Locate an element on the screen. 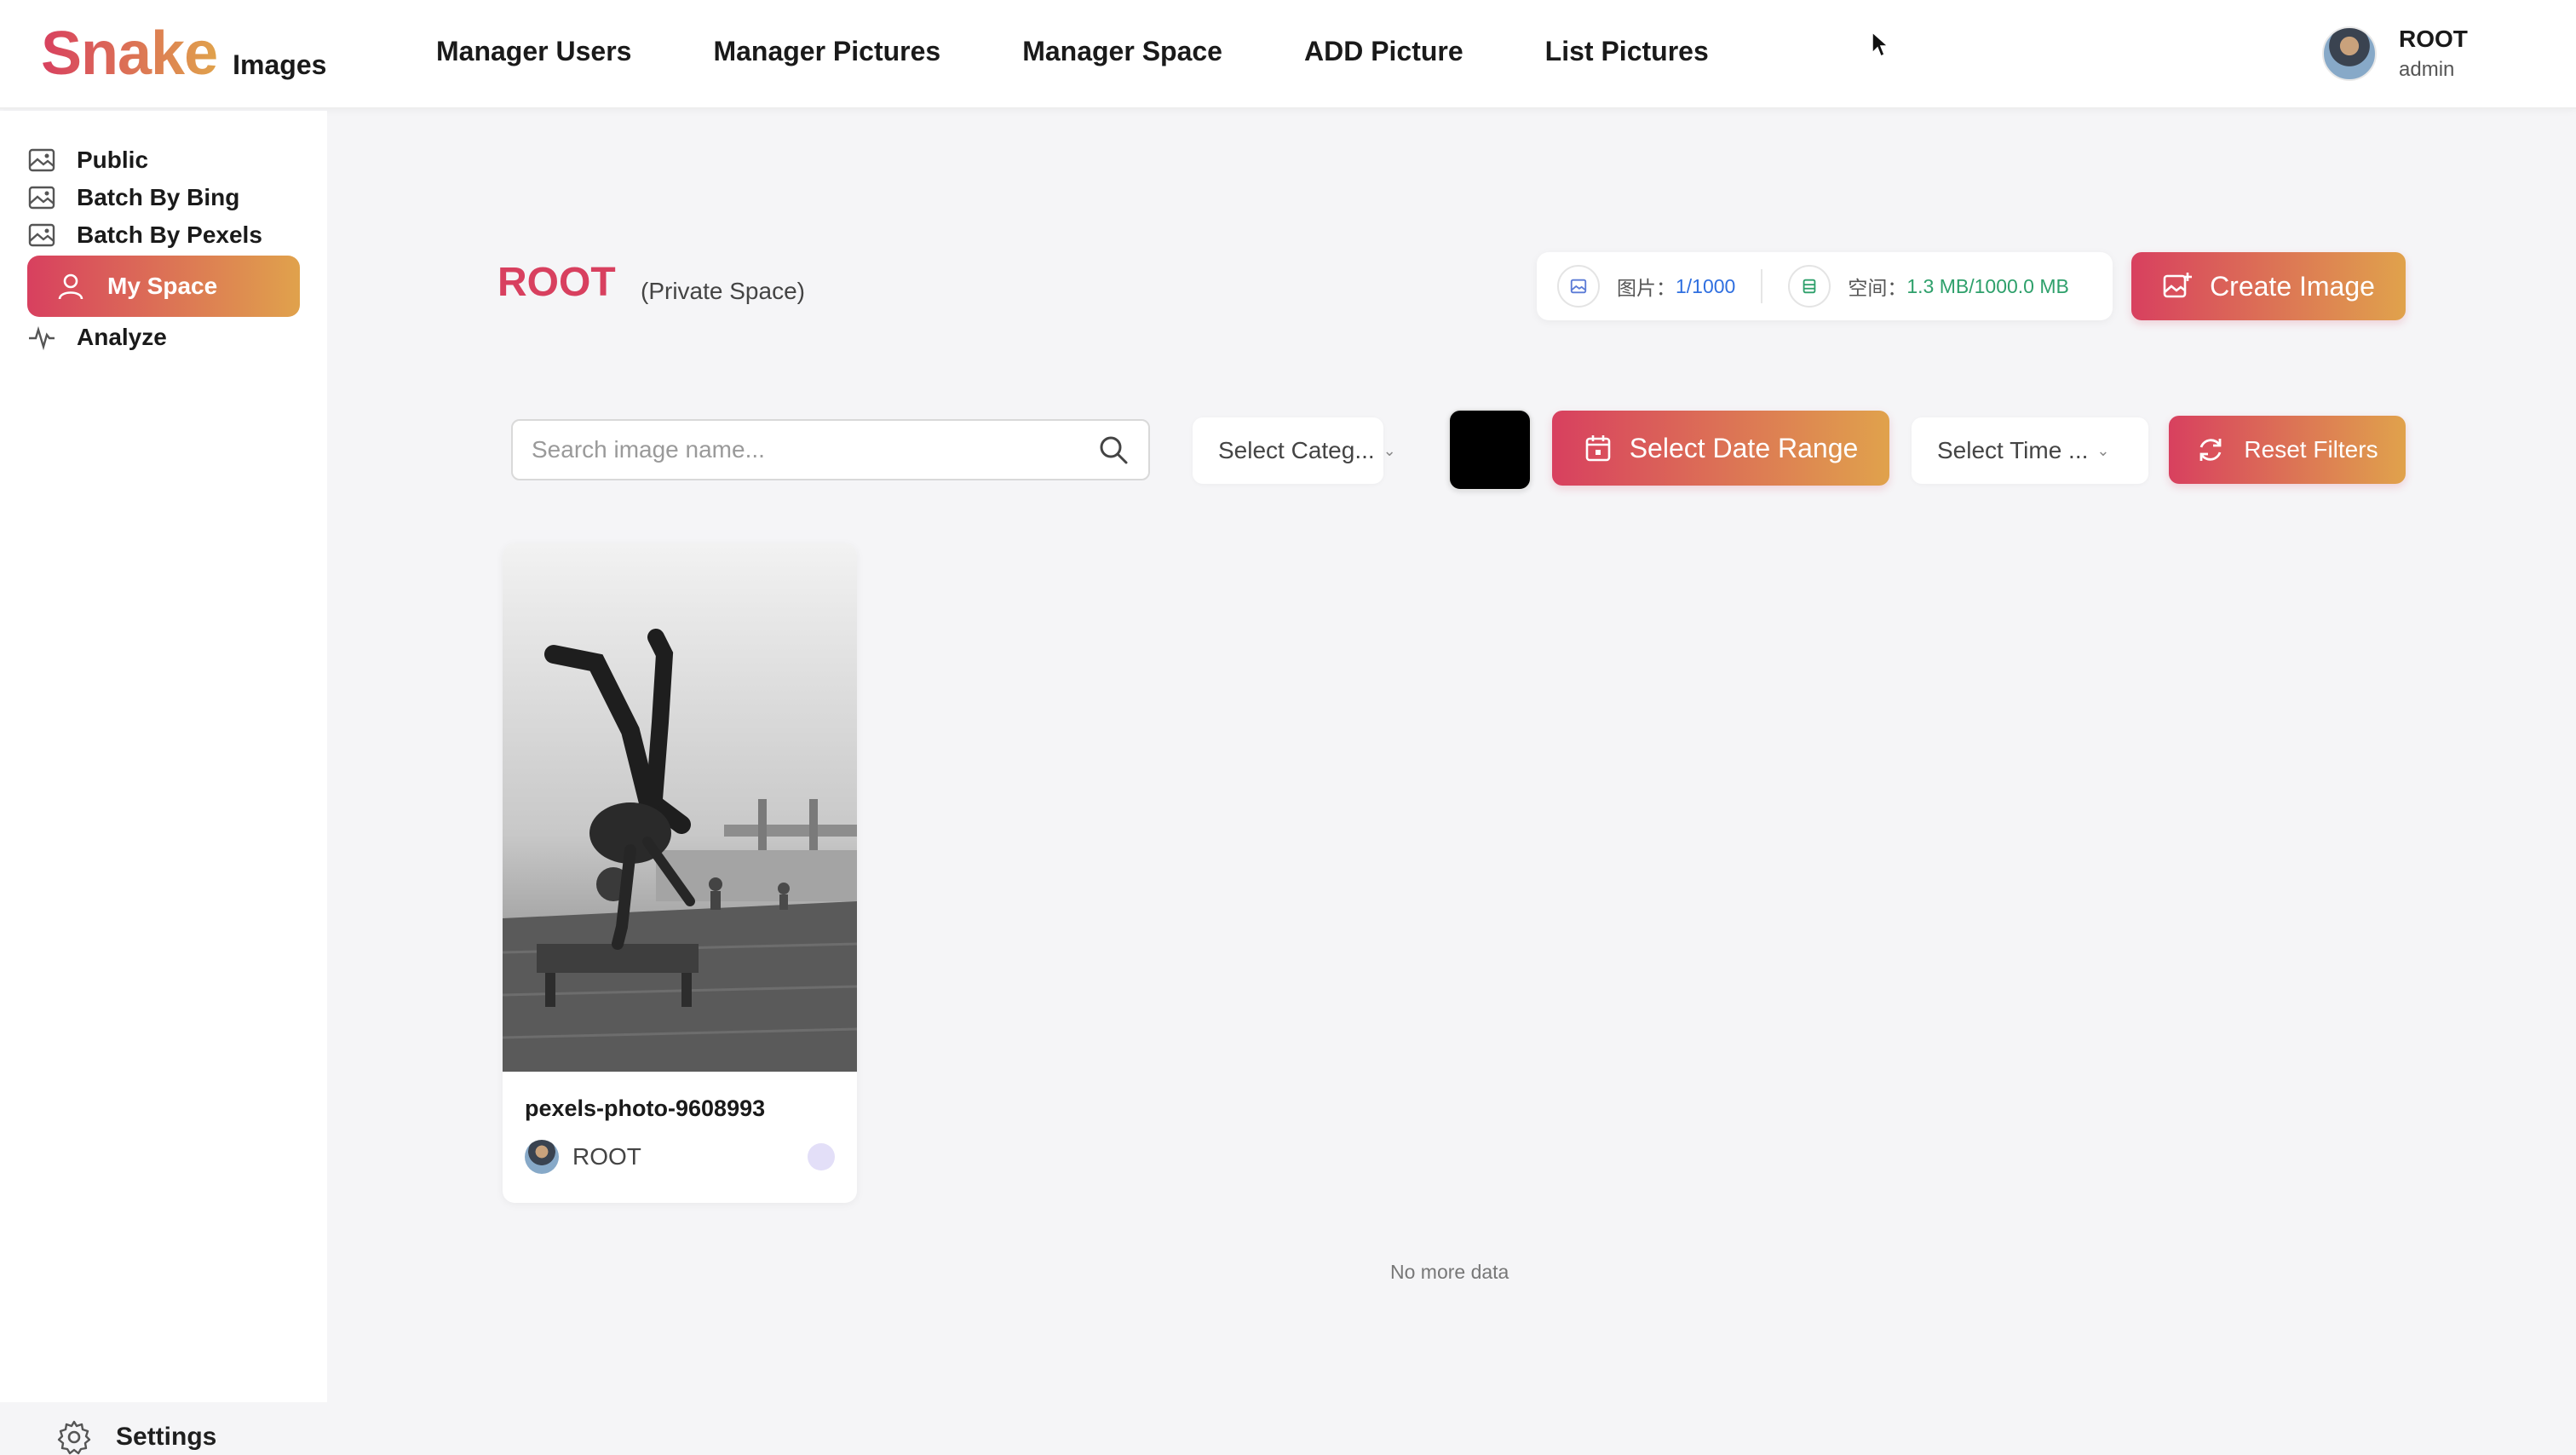 Image resolution: width=2576 pixels, height=1455 pixels. create-image-button: Create Image is located at coordinates (2268, 286).